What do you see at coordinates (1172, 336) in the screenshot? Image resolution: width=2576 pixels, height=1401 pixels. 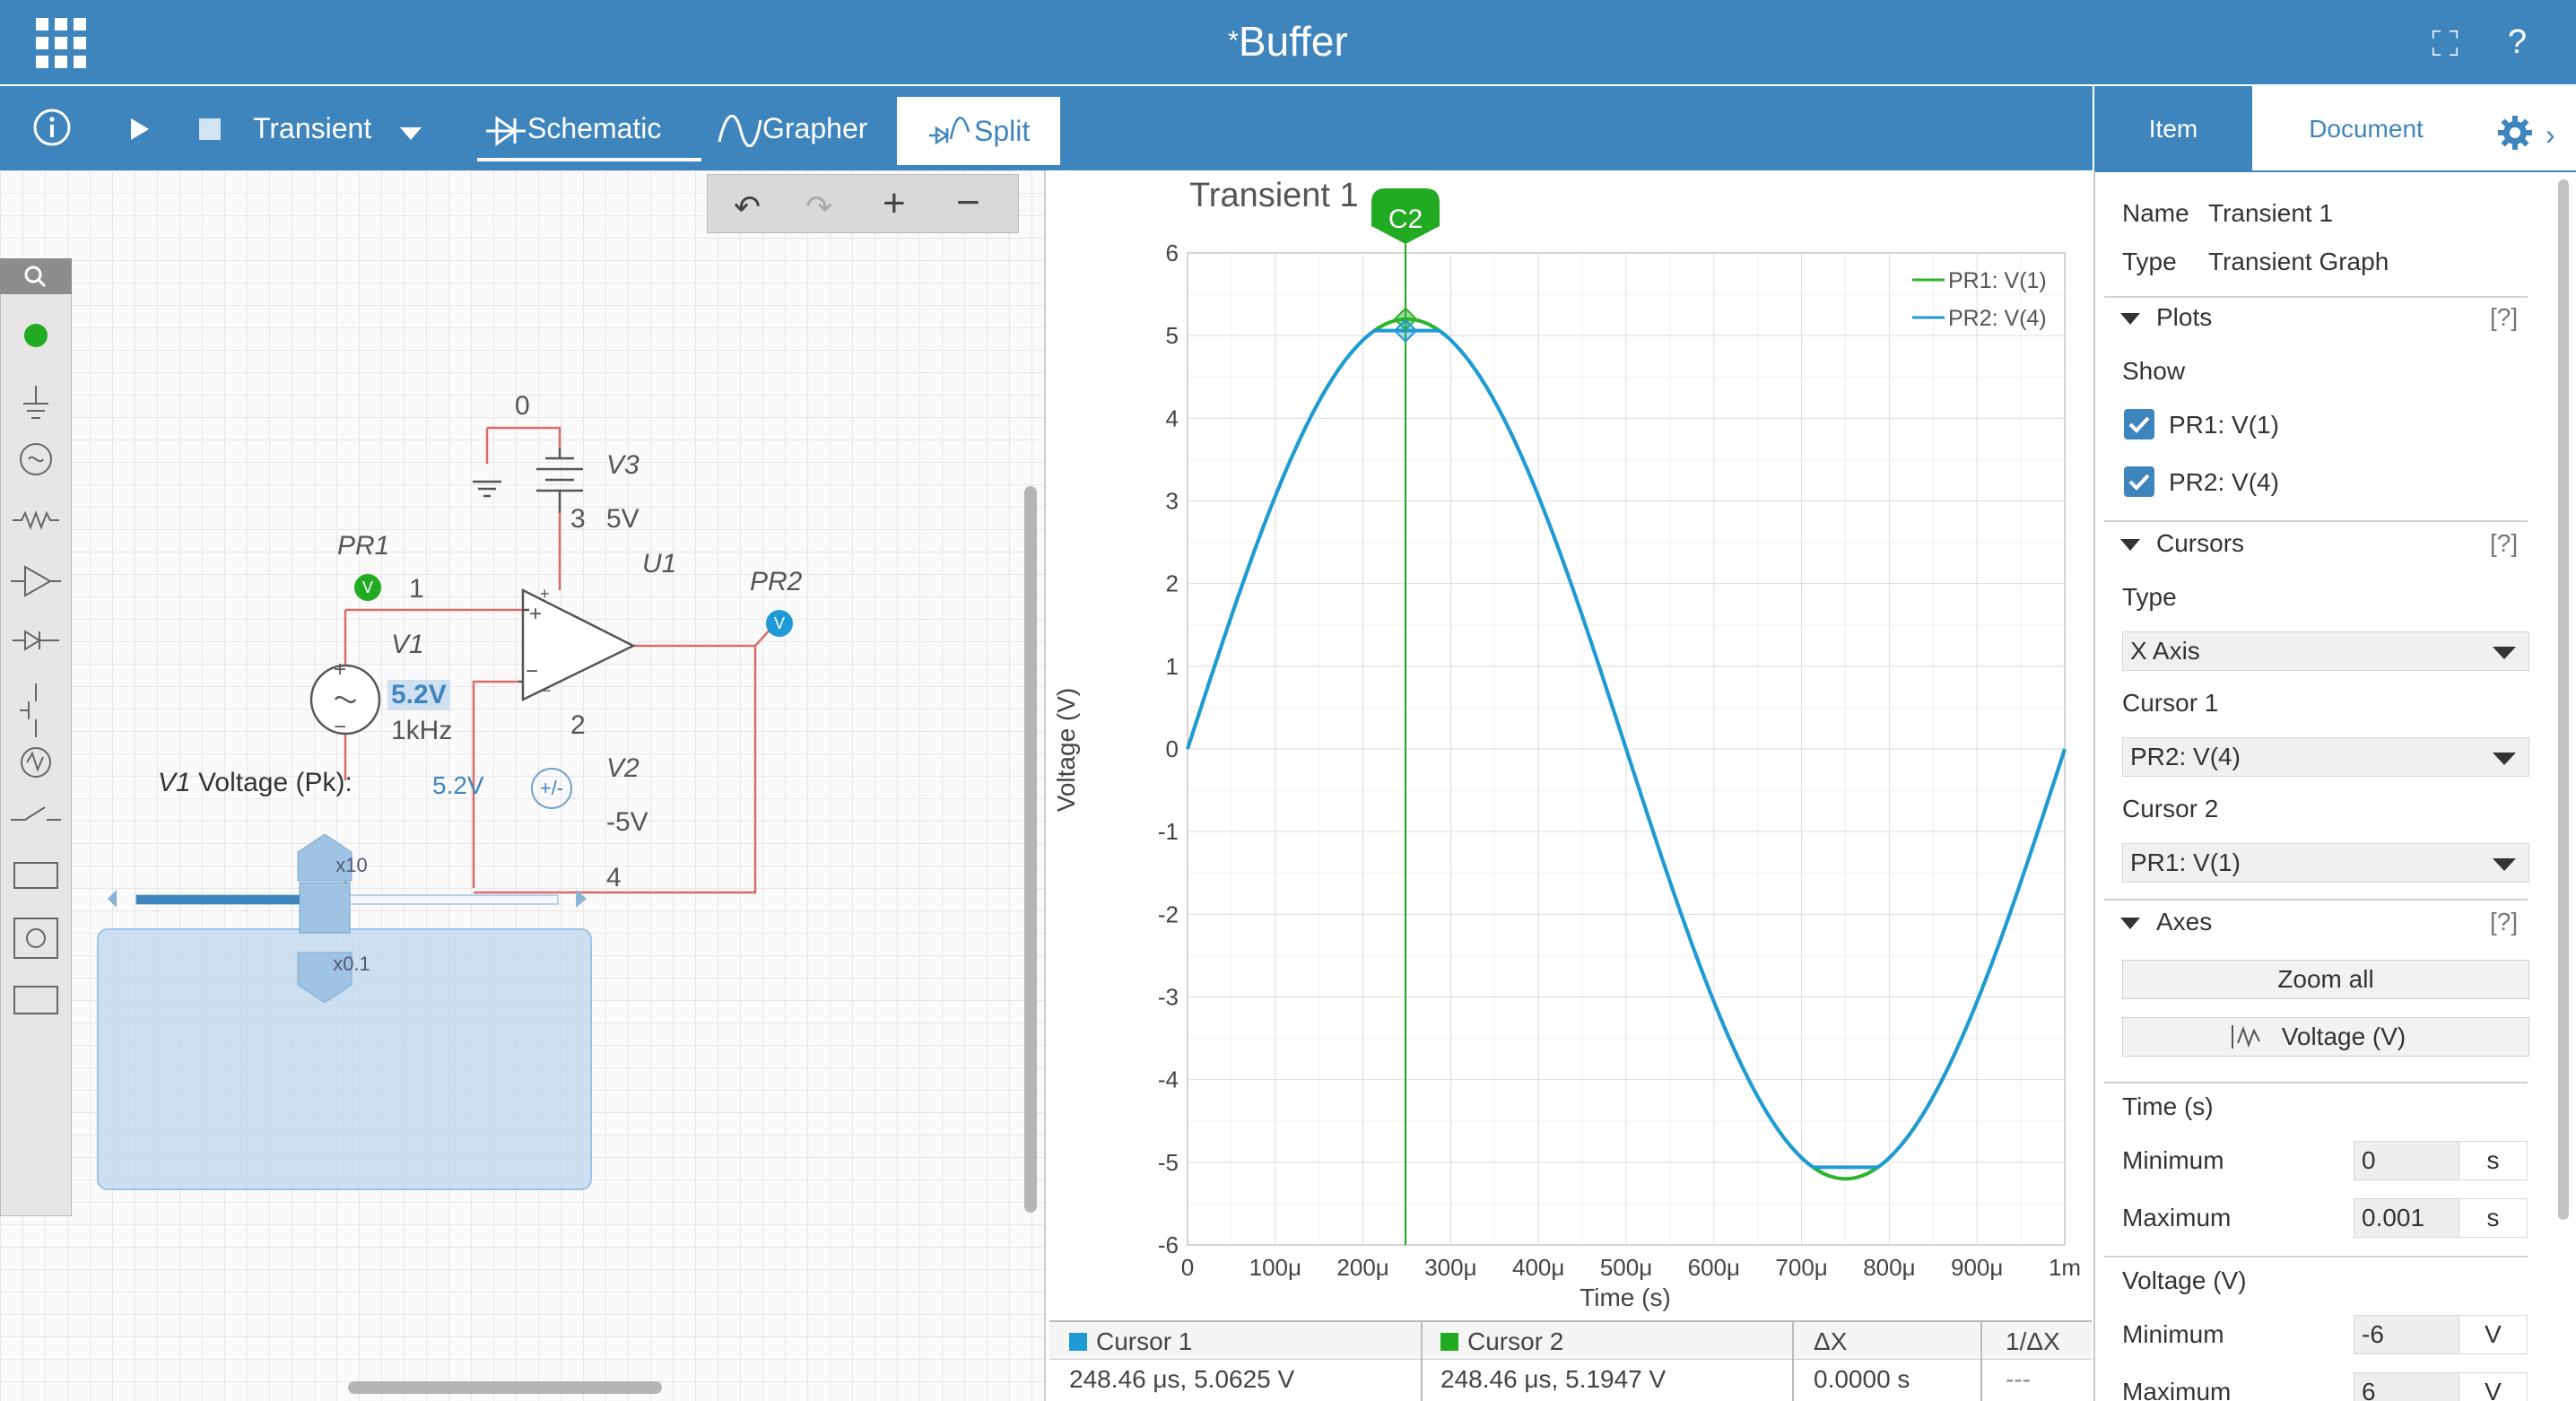 I see `y-tick-label: 5` at bounding box center [1172, 336].